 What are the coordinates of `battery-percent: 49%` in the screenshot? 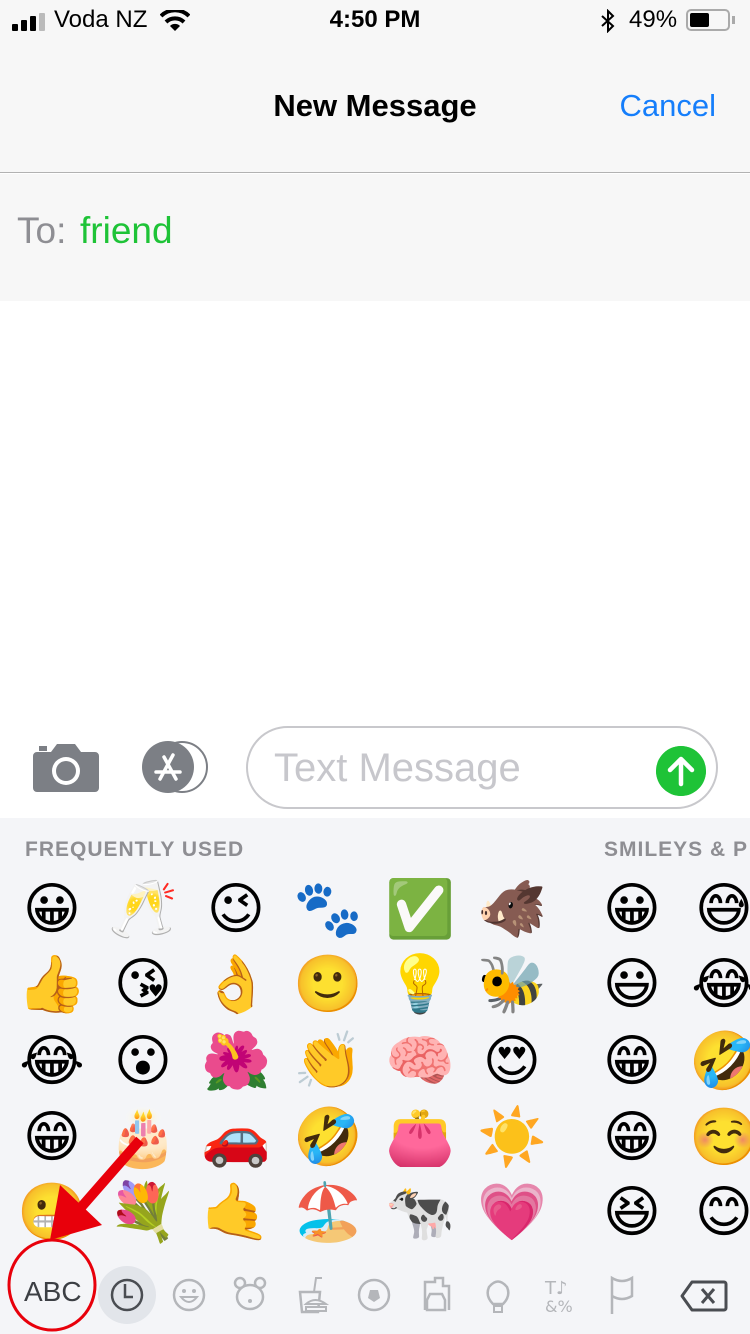 It's located at (653, 19).